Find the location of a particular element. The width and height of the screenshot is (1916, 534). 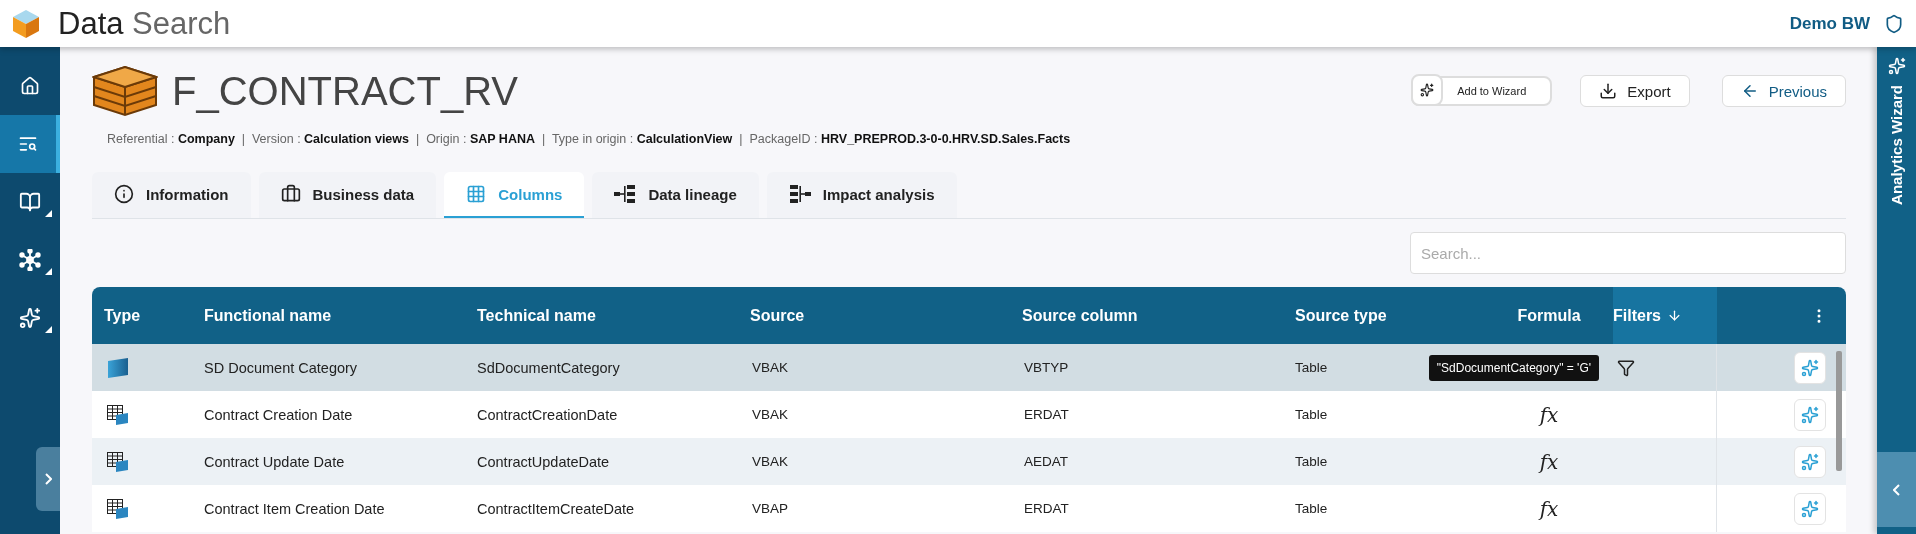

table-cell-text: ContractItemCreateDate is located at coordinates (556, 509).